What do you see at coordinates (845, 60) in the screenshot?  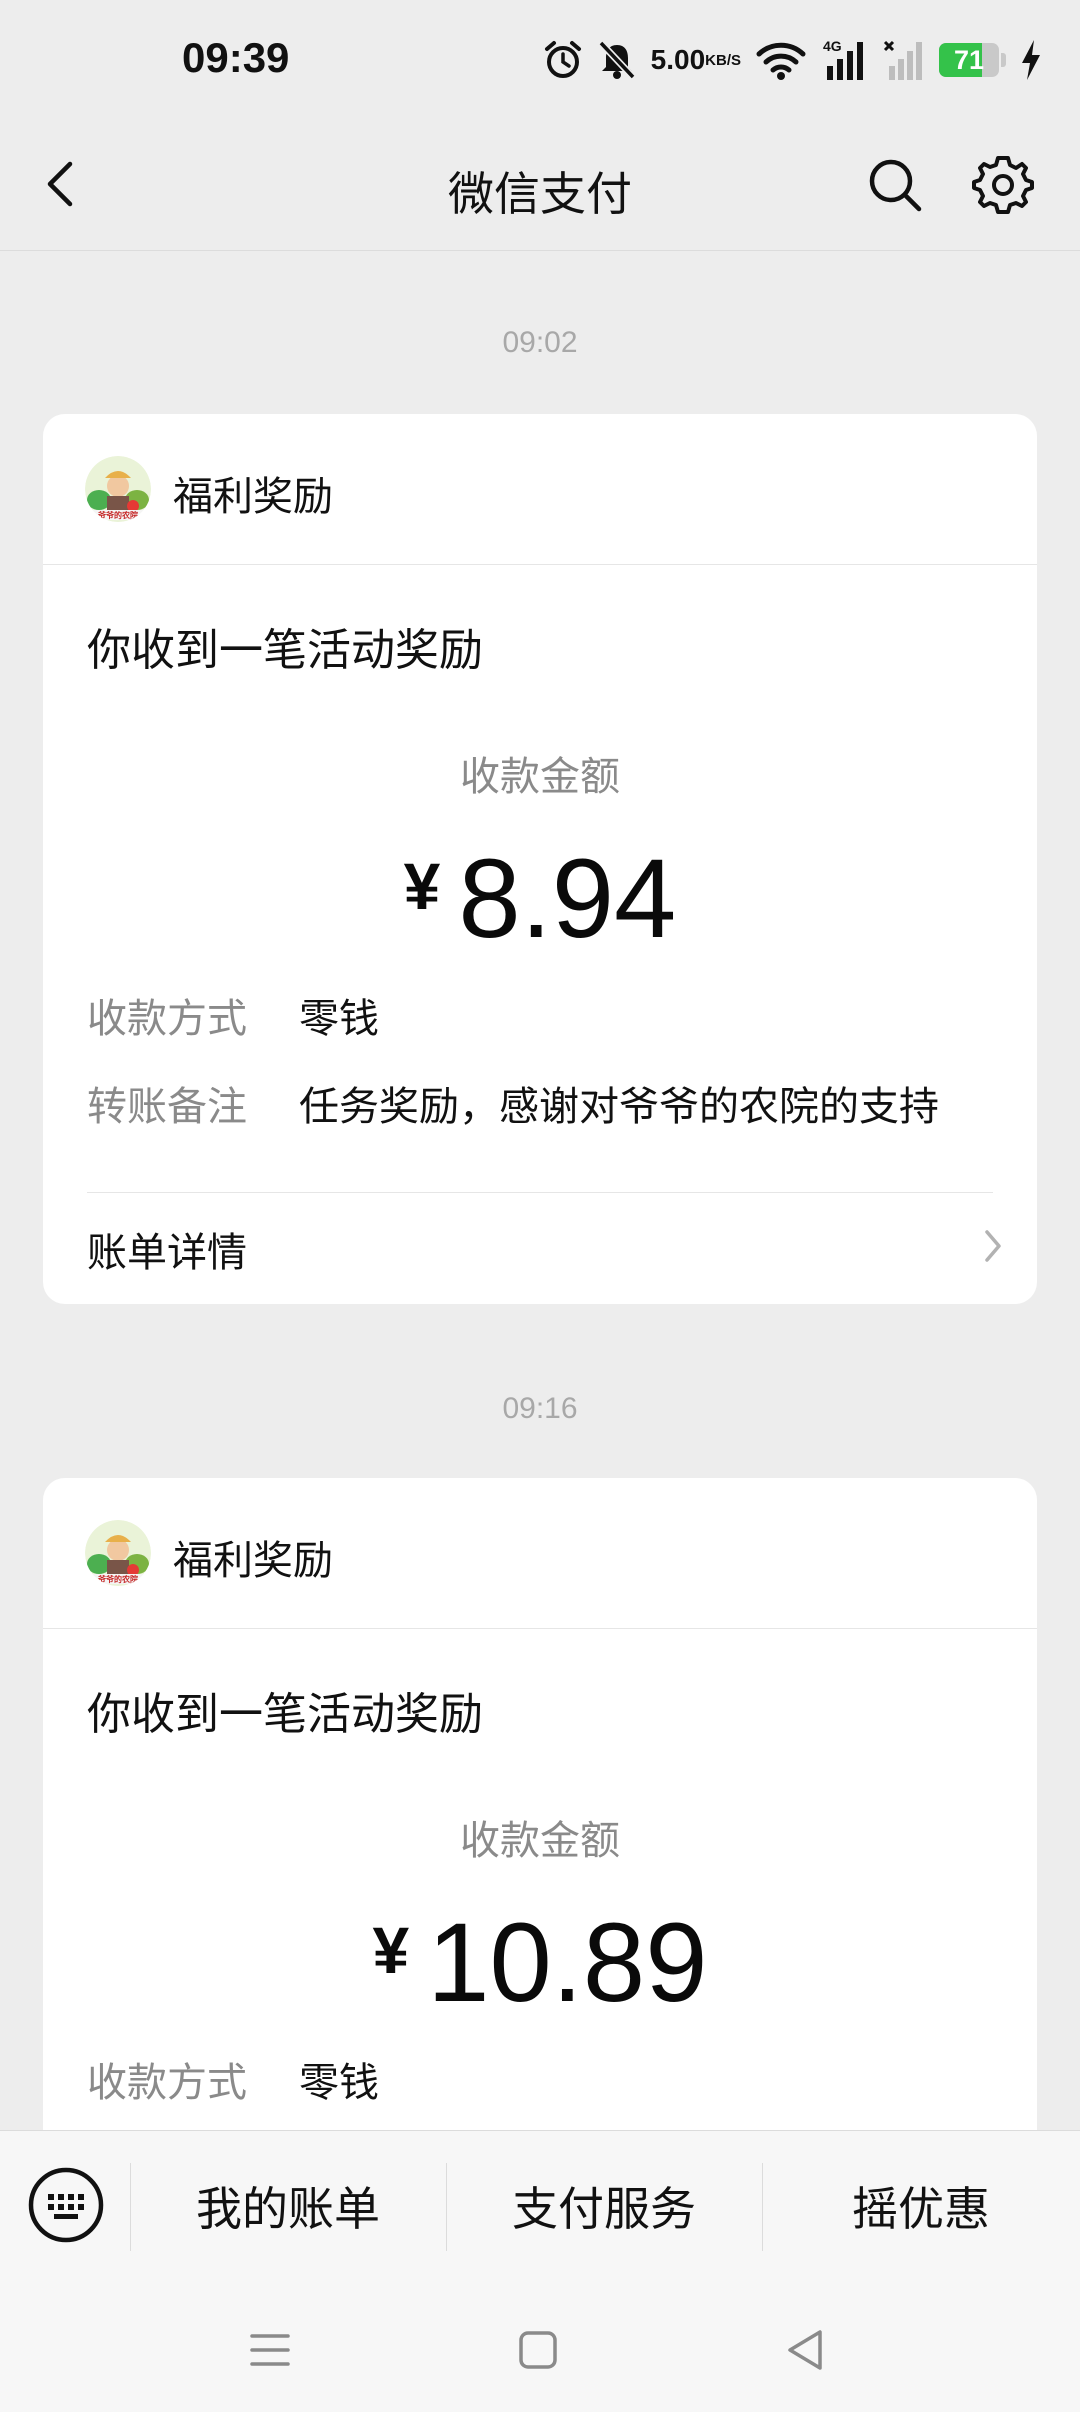 I see `signal-icon: 4G` at bounding box center [845, 60].